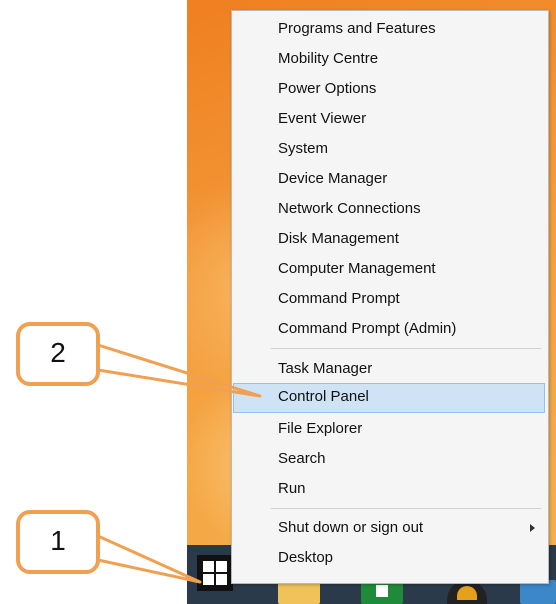 The width and height of the screenshot is (556, 604). I want to click on menu-item-computer-management: Computer Management, so click(389, 269).